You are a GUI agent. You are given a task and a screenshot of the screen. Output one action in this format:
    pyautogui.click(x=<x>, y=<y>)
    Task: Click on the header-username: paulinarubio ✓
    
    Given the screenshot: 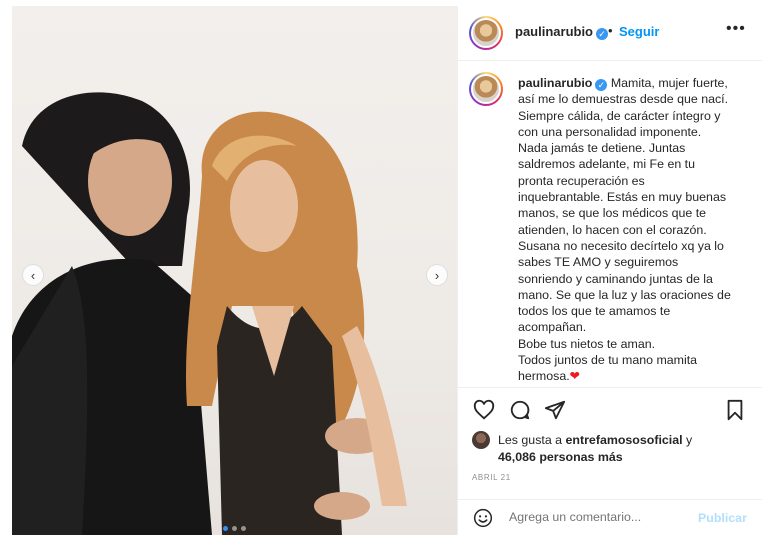 What is the action you would take?
    pyautogui.click(x=561, y=32)
    